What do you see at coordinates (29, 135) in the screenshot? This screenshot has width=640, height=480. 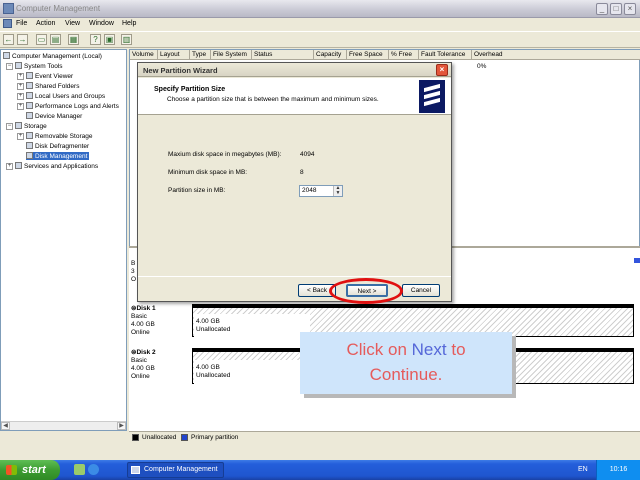 I see `removable-storage-icon` at bounding box center [29, 135].